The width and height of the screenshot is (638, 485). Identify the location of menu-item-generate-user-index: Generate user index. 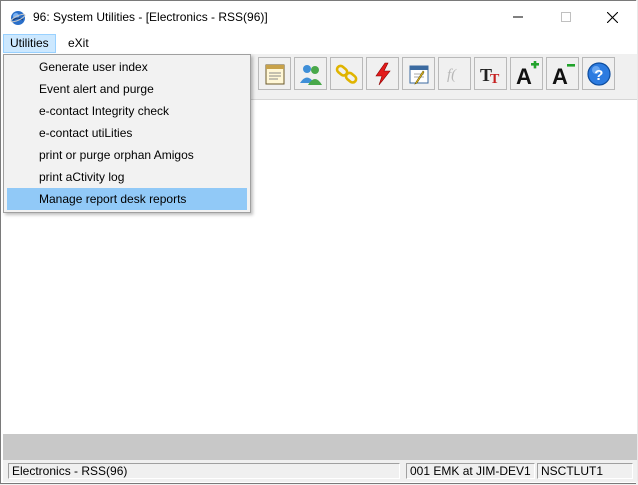
(127, 67).